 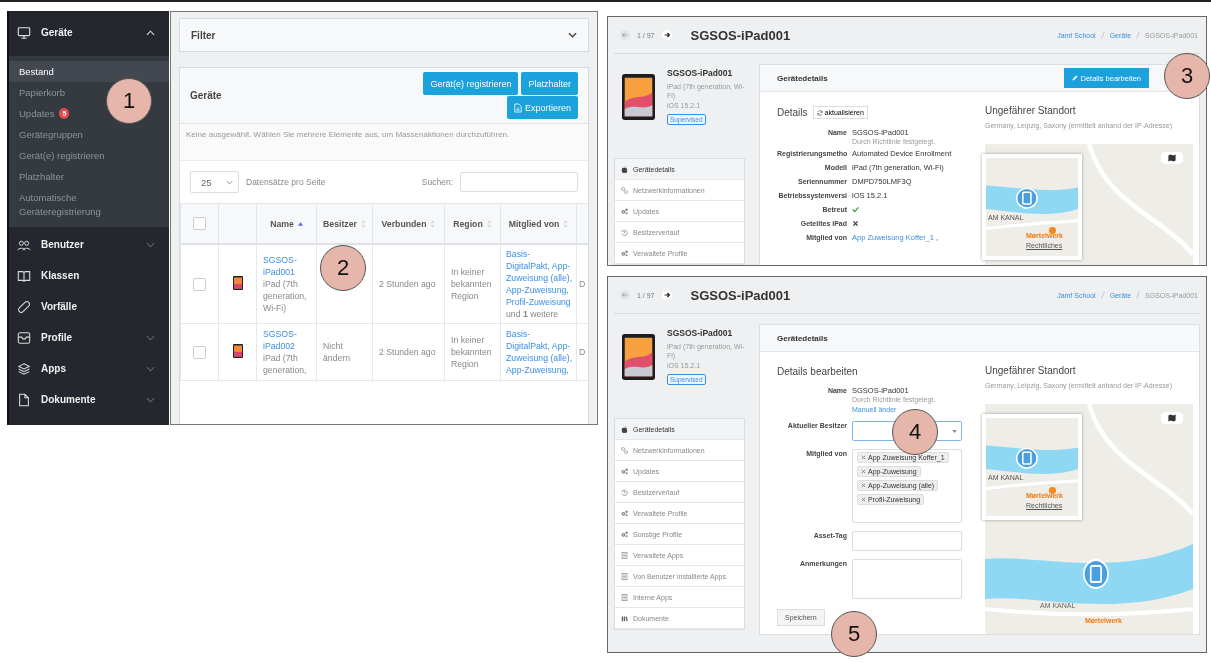 What do you see at coordinates (407, 352) in the screenshot?
I see `table-cell: 2 Stunden ago` at bounding box center [407, 352].